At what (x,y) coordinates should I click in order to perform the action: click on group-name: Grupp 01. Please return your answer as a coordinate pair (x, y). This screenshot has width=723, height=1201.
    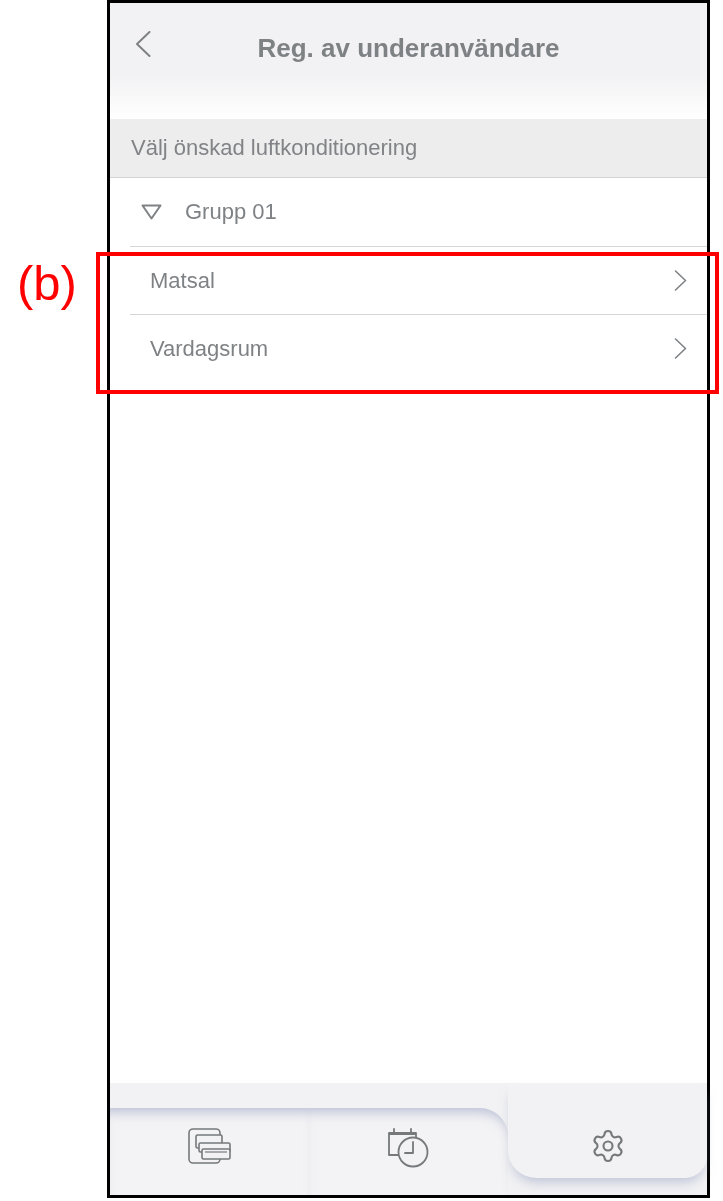
    Looking at the image, I should click on (231, 212).